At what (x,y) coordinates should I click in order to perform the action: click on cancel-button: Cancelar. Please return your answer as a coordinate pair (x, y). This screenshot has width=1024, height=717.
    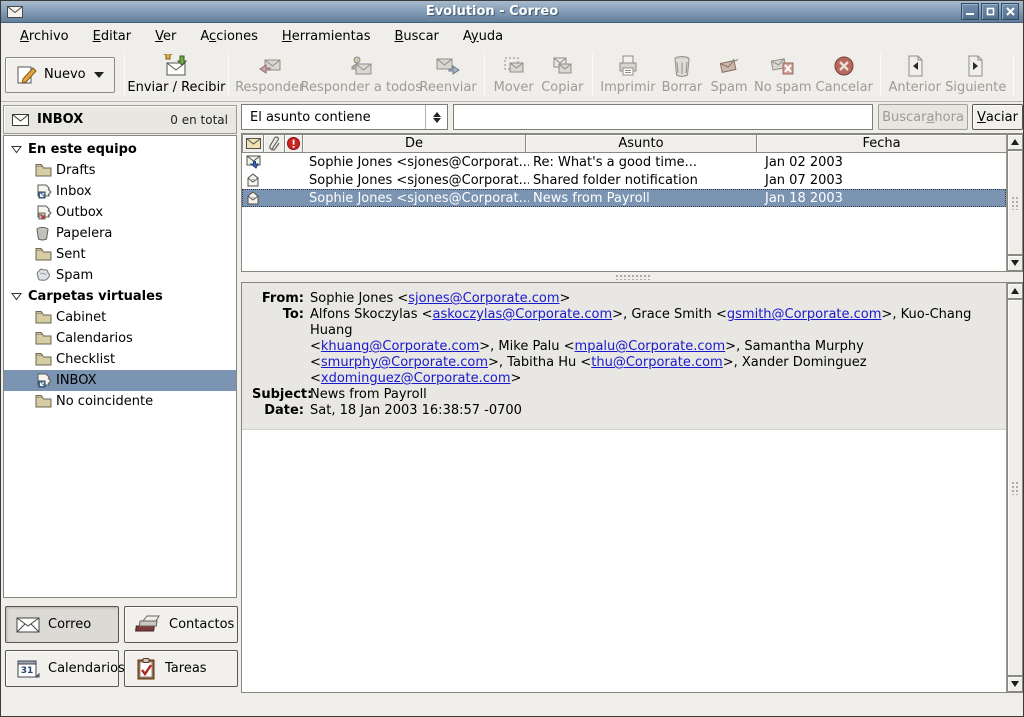
    Looking at the image, I should click on (844, 74).